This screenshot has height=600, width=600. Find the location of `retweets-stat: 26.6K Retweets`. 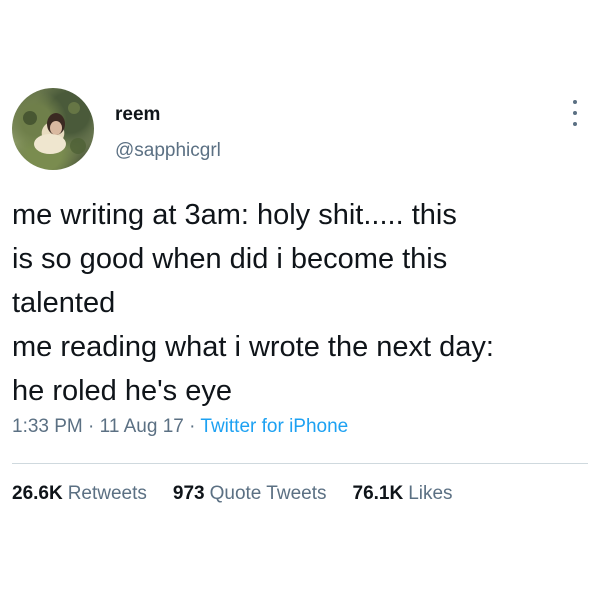

retweets-stat: 26.6K Retweets is located at coordinates (79, 494).